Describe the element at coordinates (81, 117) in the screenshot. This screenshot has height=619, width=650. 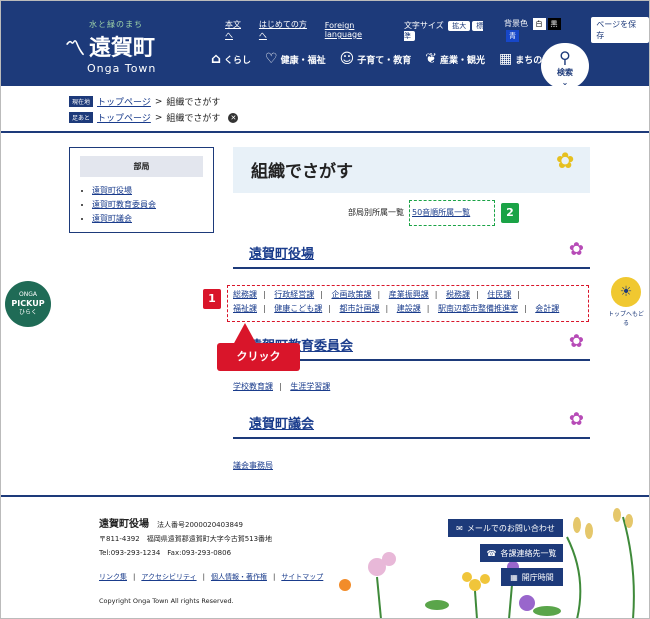
I see `footprint-tag: 足あと` at that location.